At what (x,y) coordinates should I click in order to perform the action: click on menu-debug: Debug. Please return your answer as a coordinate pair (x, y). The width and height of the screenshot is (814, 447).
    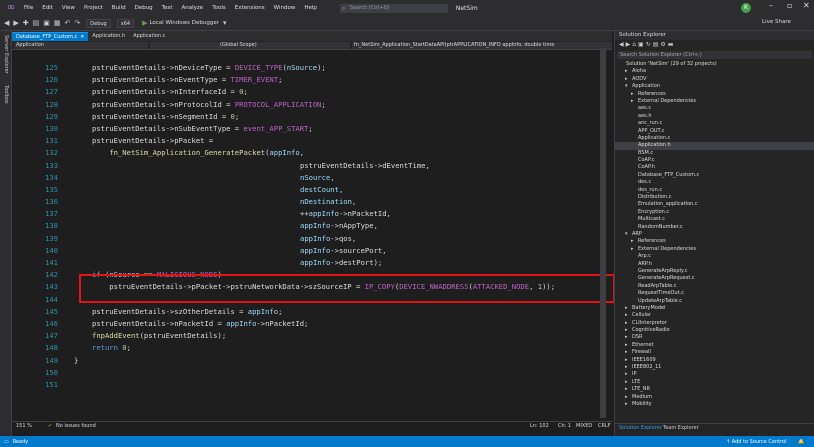
    Looking at the image, I should click on (144, 8).